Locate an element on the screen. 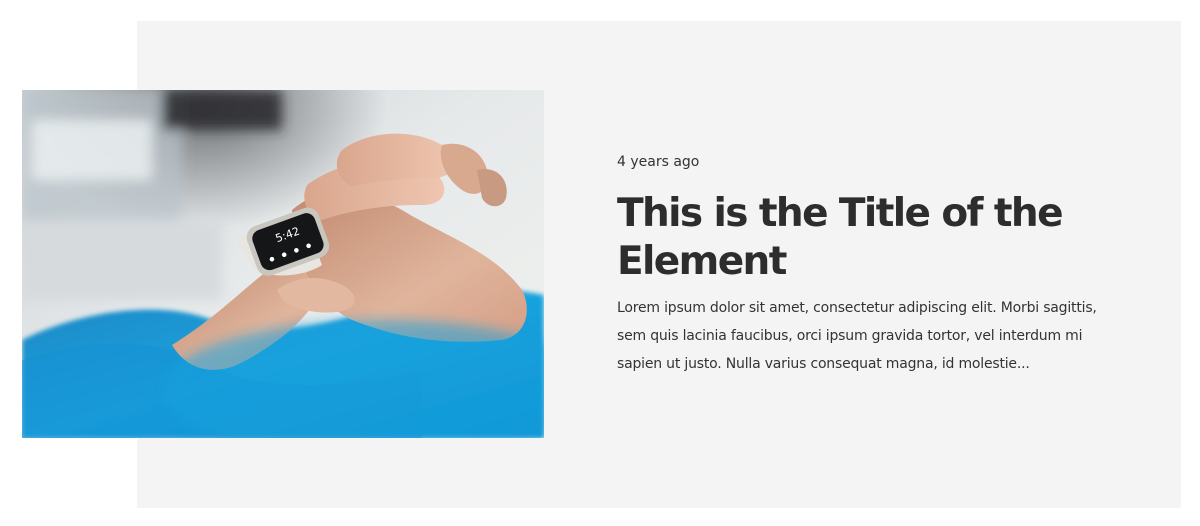 The image size is (1200, 526). post-date: 4 years ago is located at coordinates (658, 162).